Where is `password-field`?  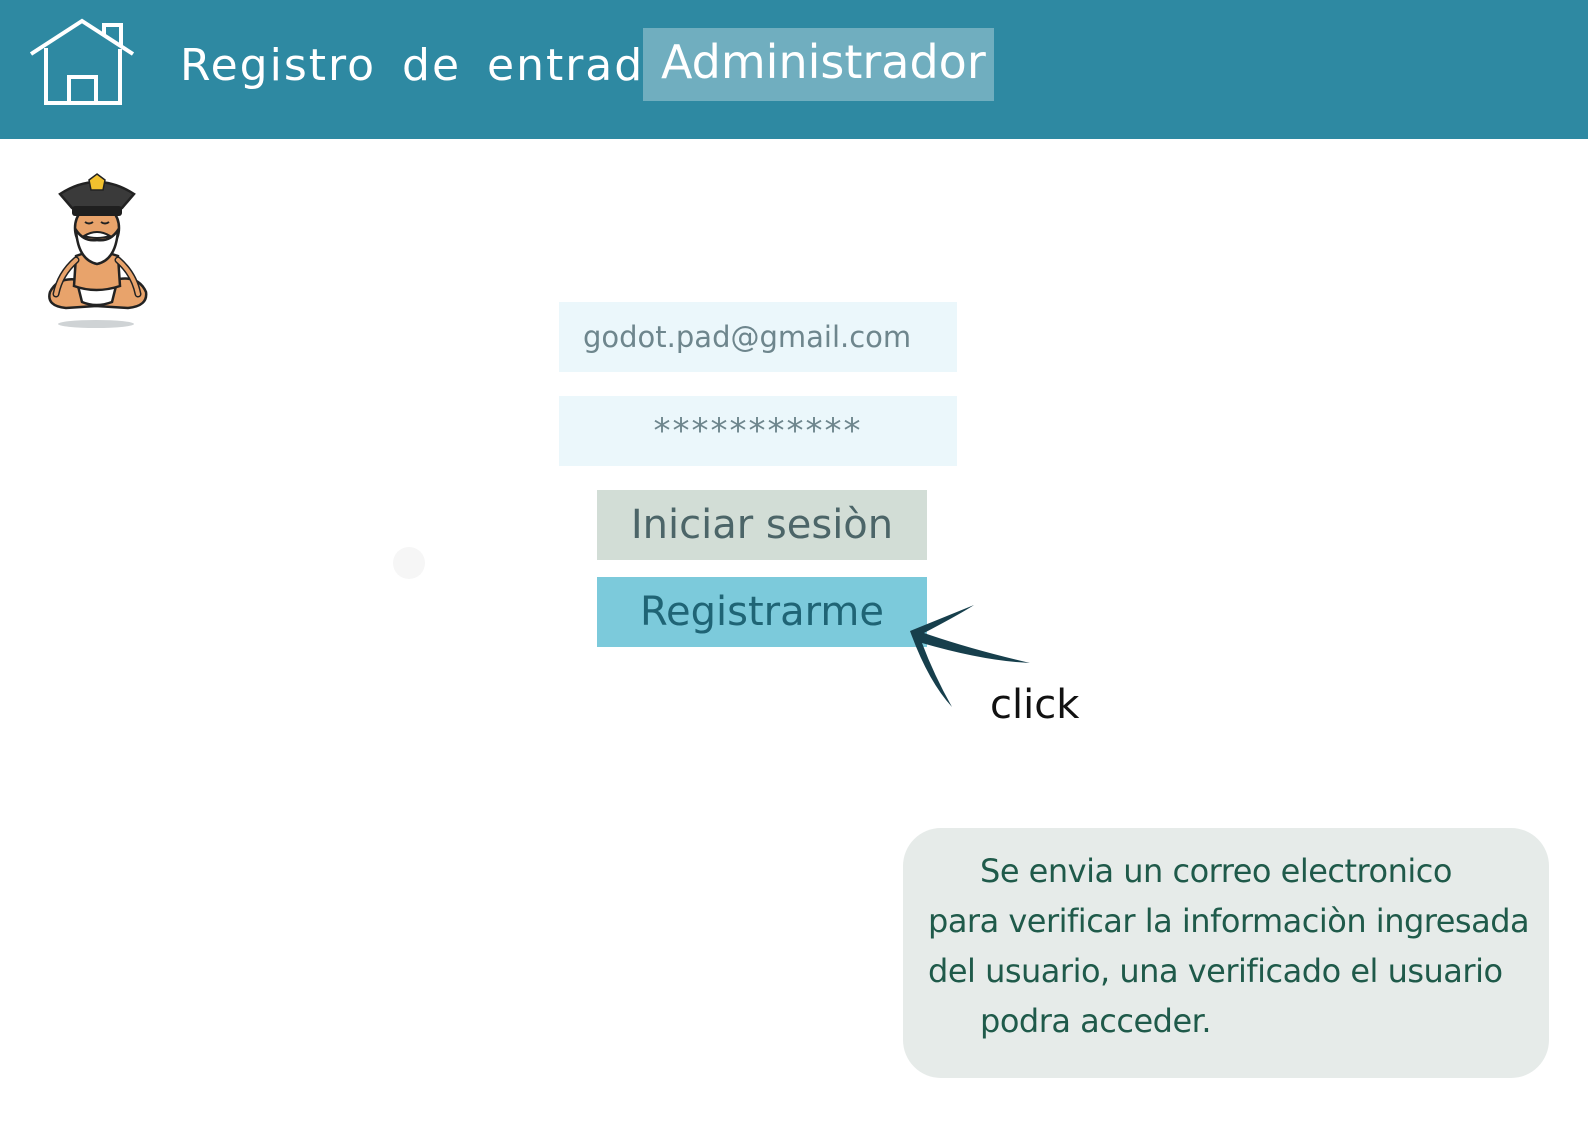
password-field is located at coordinates (758, 431).